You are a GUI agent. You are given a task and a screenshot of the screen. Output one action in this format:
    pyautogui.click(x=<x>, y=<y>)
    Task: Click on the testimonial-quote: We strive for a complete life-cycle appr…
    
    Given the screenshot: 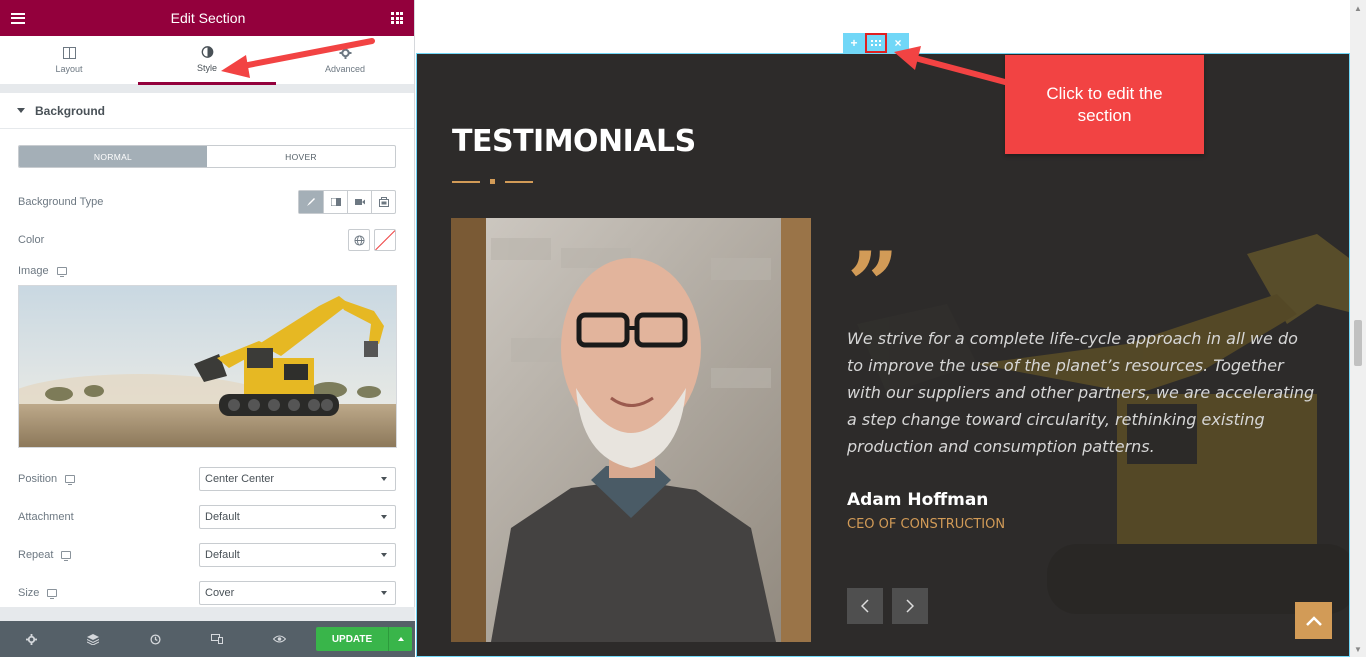 What is the action you would take?
    pyautogui.click(x=1081, y=392)
    